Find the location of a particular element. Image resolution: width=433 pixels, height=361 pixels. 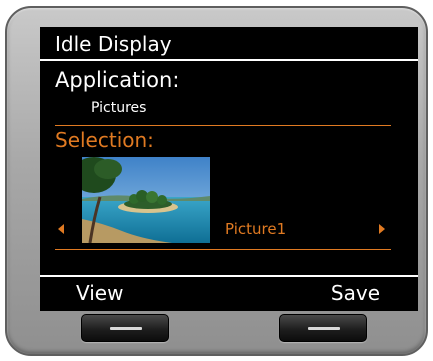

application-value: Pictures is located at coordinates (118, 108).